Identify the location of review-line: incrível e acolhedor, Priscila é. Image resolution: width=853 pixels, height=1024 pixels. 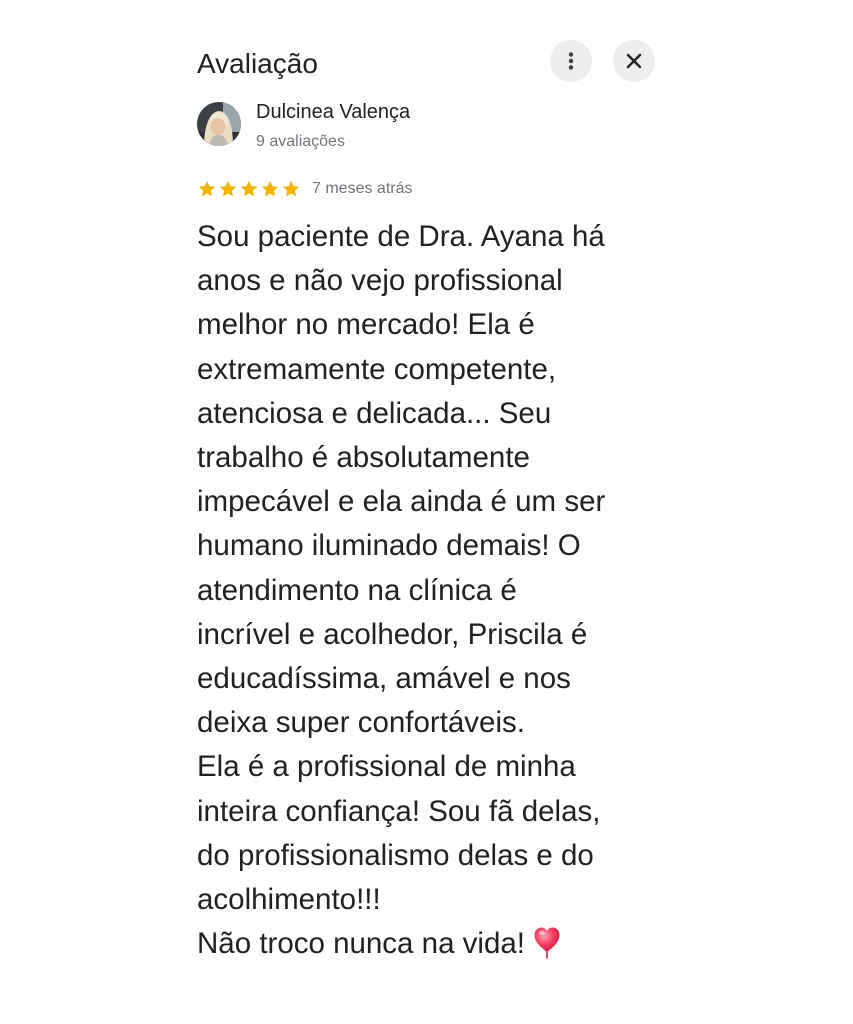
(392, 634).